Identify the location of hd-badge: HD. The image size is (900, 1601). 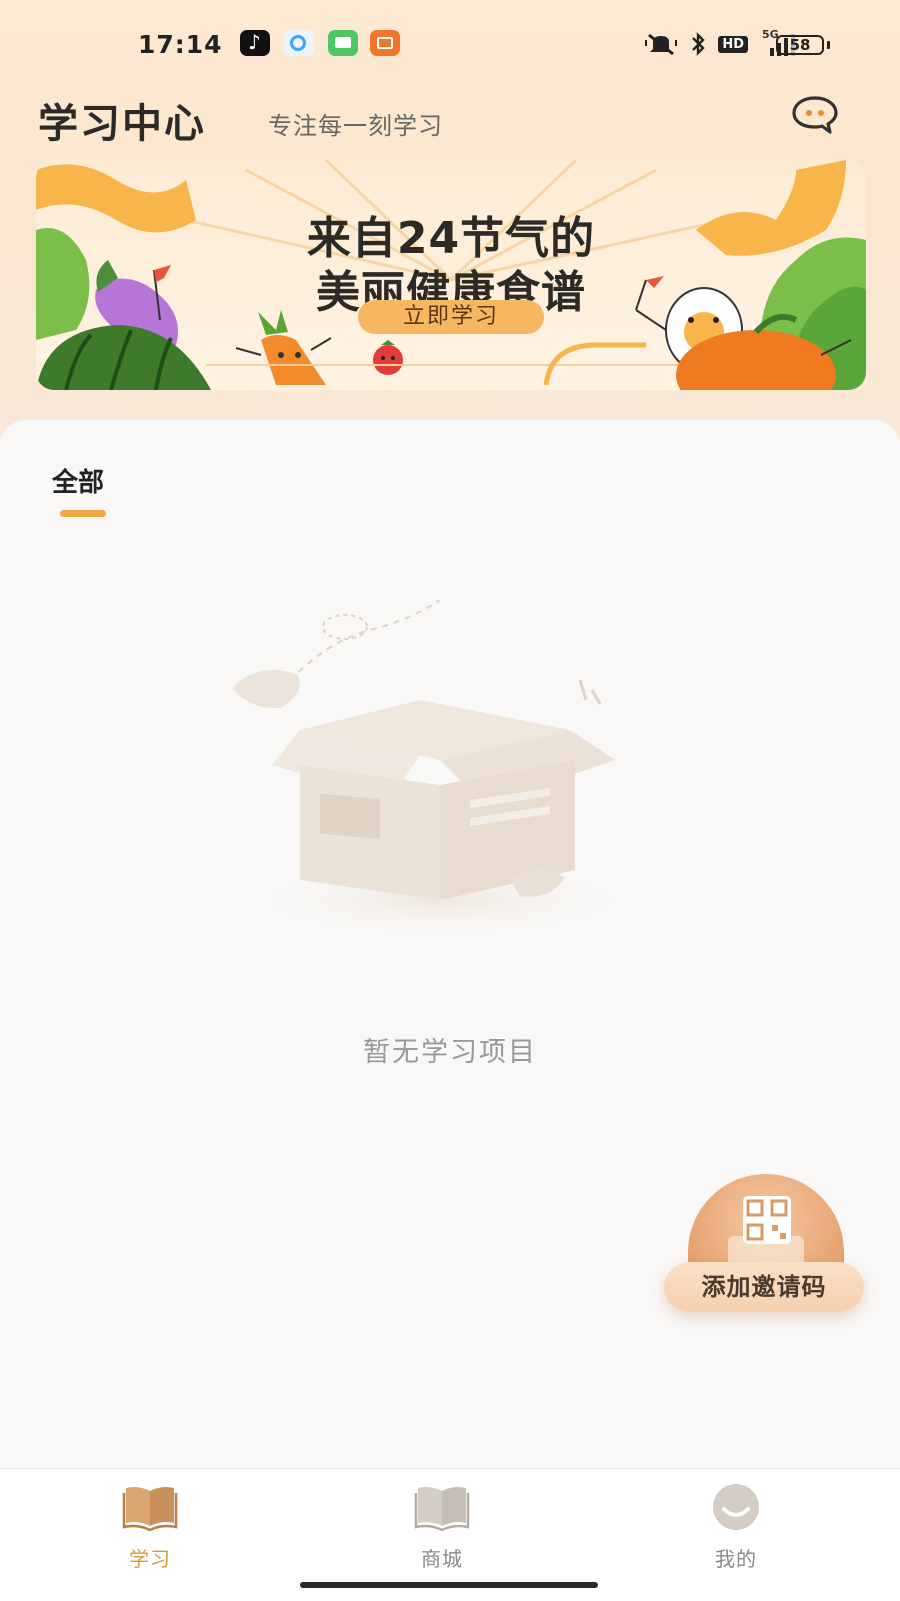
(733, 44).